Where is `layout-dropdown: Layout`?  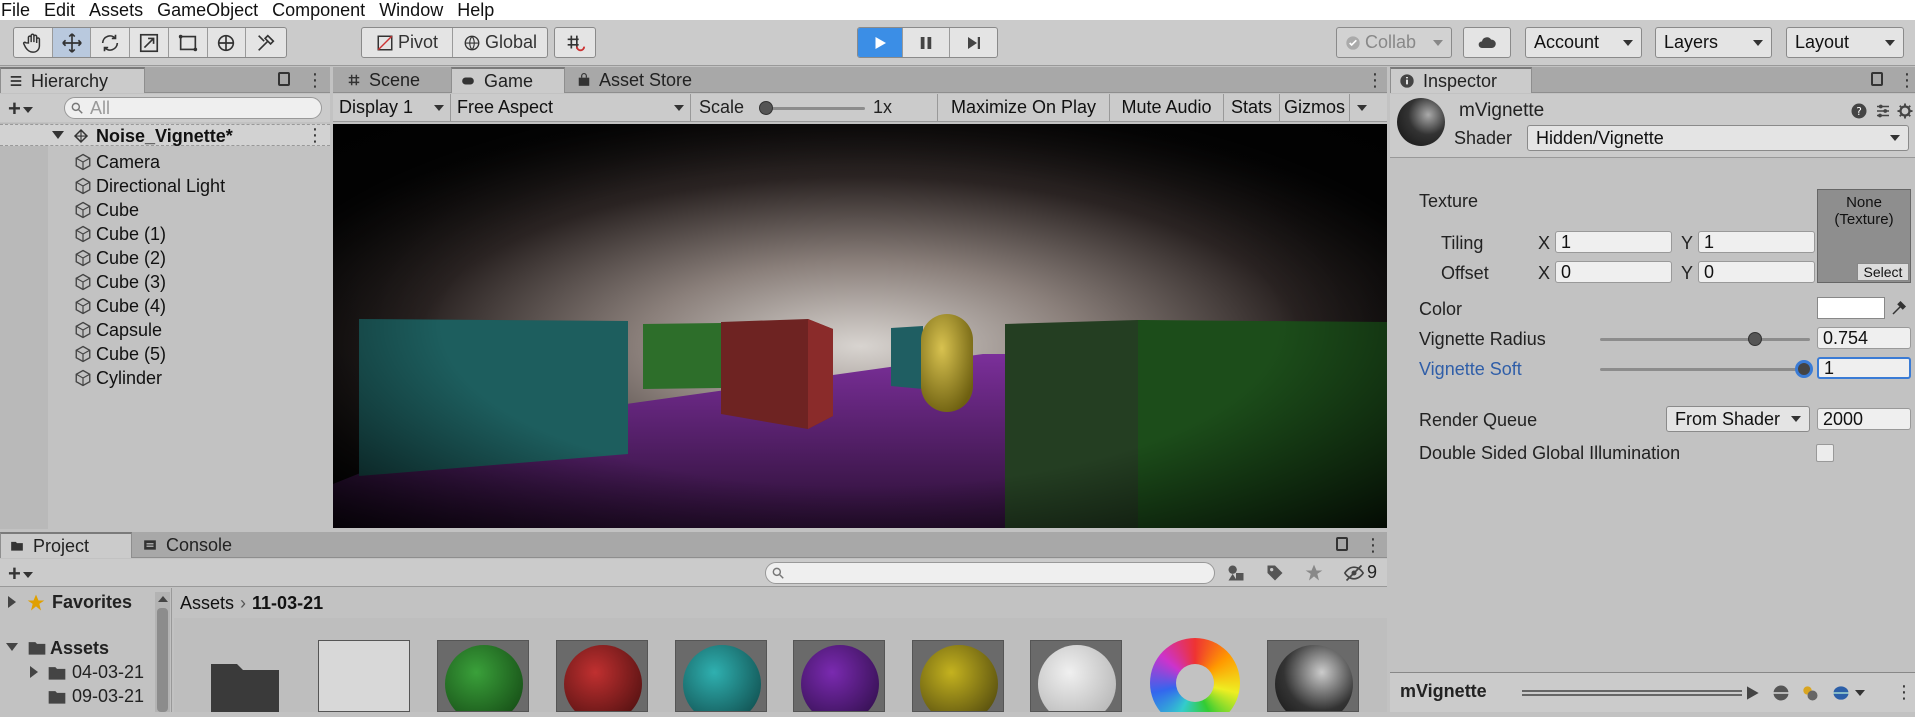 layout-dropdown: Layout is located at coordinates (1845, 42).